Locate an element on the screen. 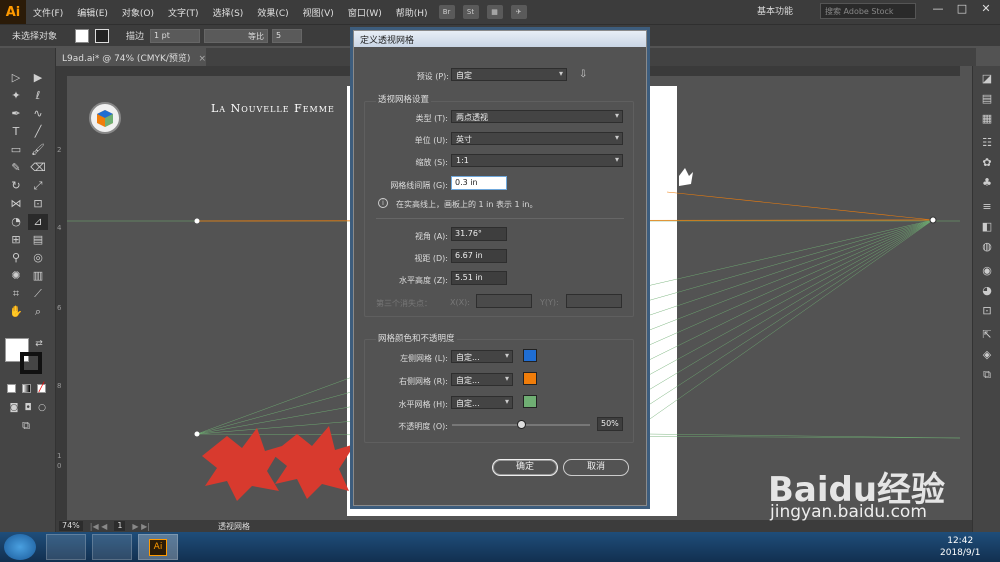 The image size is (1000, 562). fill-swatch is located at coordinates (82, 35).